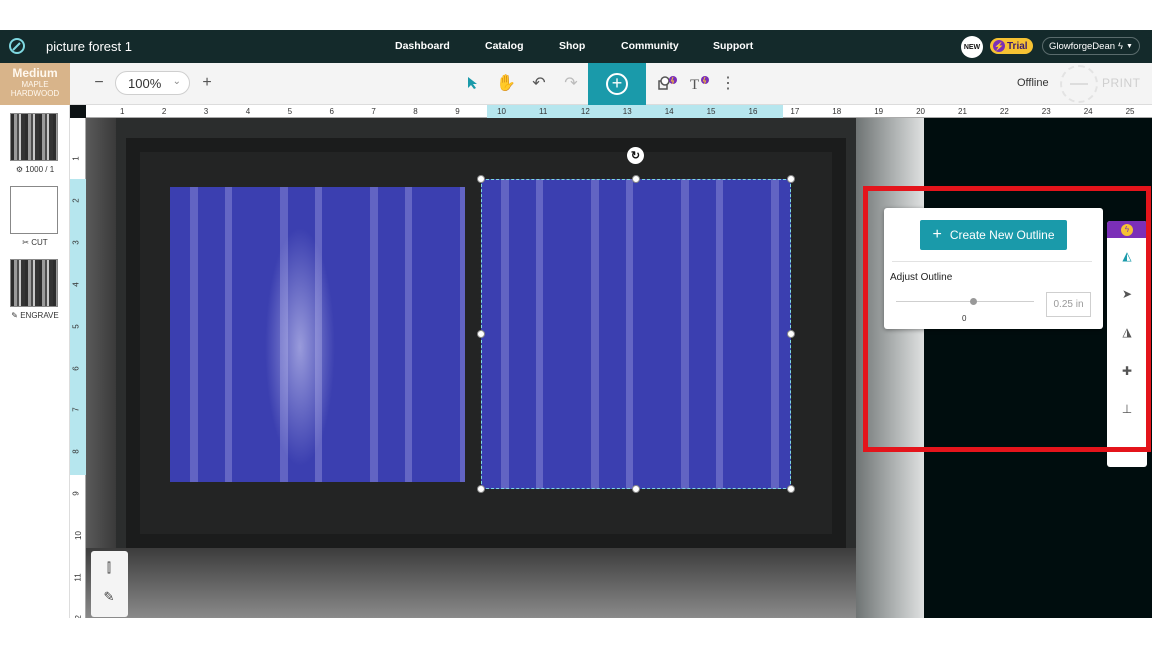 This screenshot has width=1152, height=648. Describe the element at coordinates (879, 111) in the screenshot. I see `ruler-tick-label: 19` at that location.